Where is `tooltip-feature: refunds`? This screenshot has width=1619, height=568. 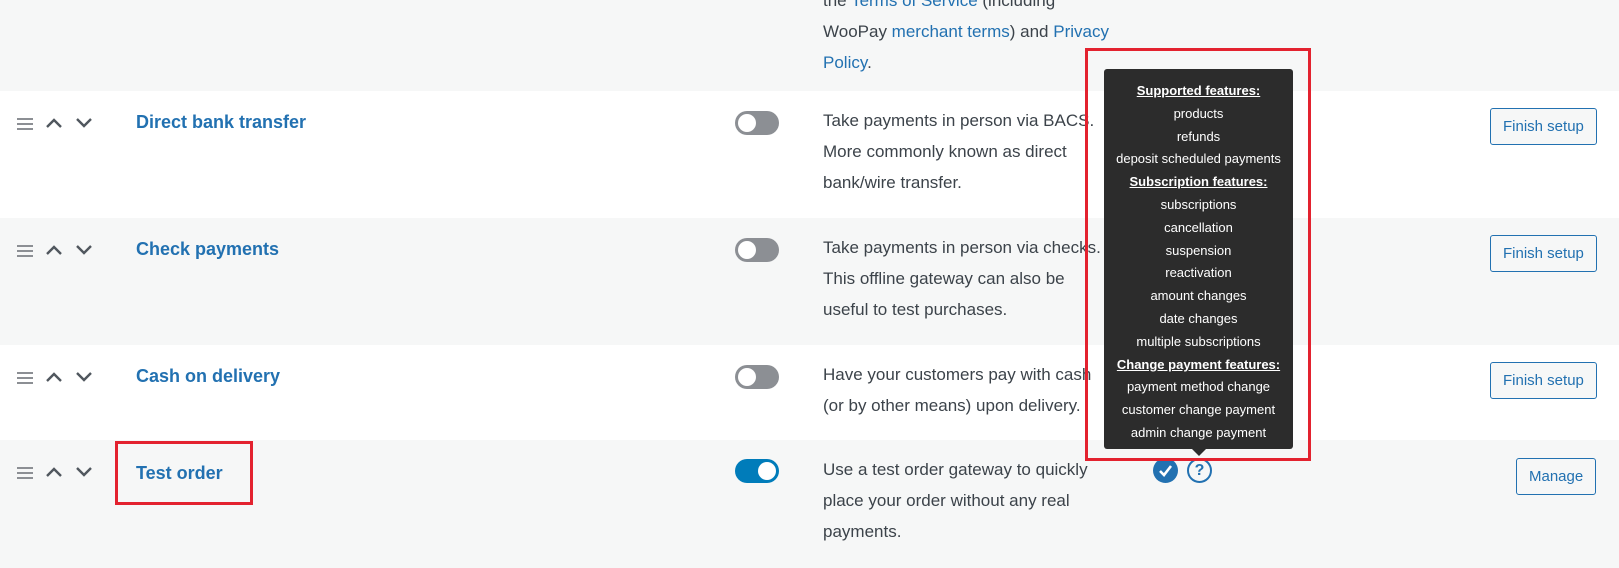 tooltip-feature: refunds is located at coordinates (1198, 136).